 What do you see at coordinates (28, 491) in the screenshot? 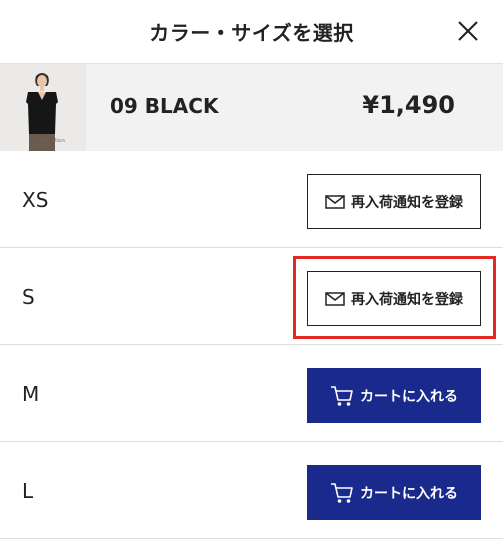
I see `size-label: L` at bounding box center [28, 491].